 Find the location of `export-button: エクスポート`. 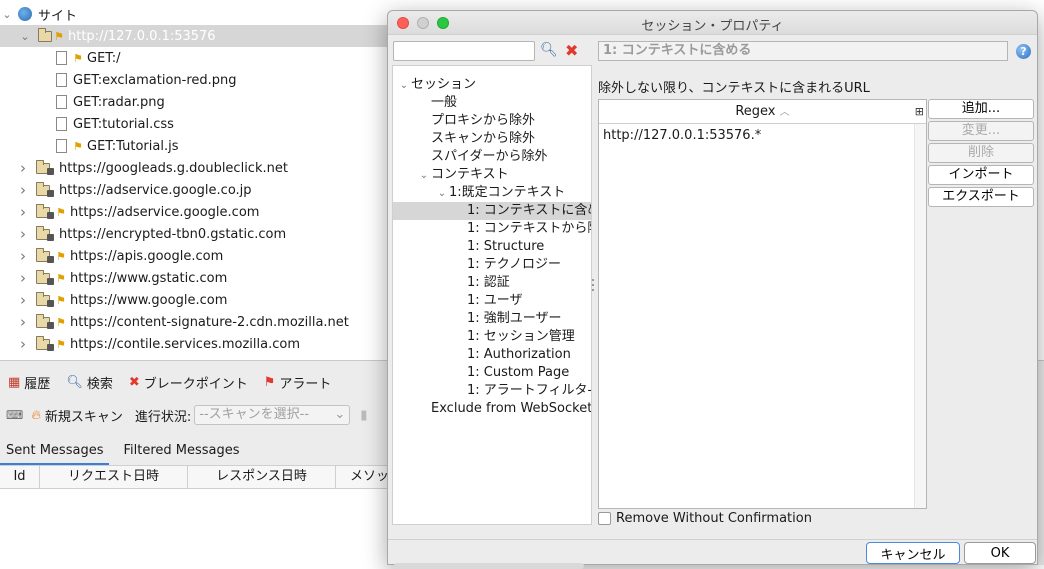

export-button: エクスポート is located at coordinates (981, 197).